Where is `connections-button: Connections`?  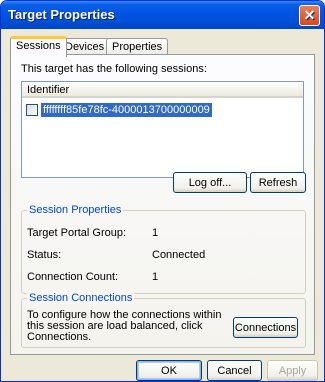
connections-button: Connections is located at coordinates (265, 327).